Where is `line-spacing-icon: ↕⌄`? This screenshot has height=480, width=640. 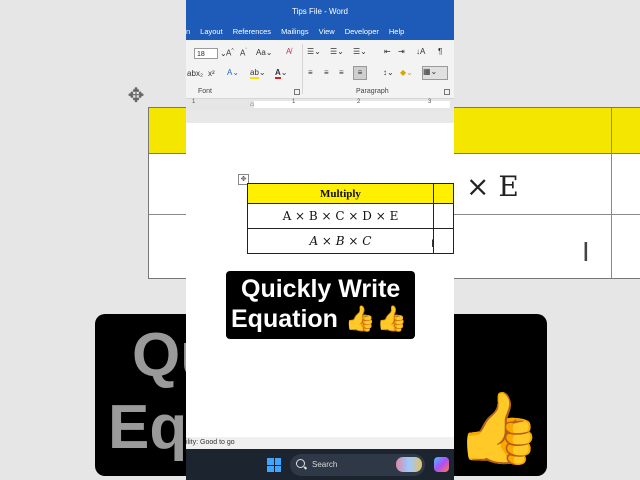
line-spacing-icon: ↕⌄ is located at coordinates (388, 72).